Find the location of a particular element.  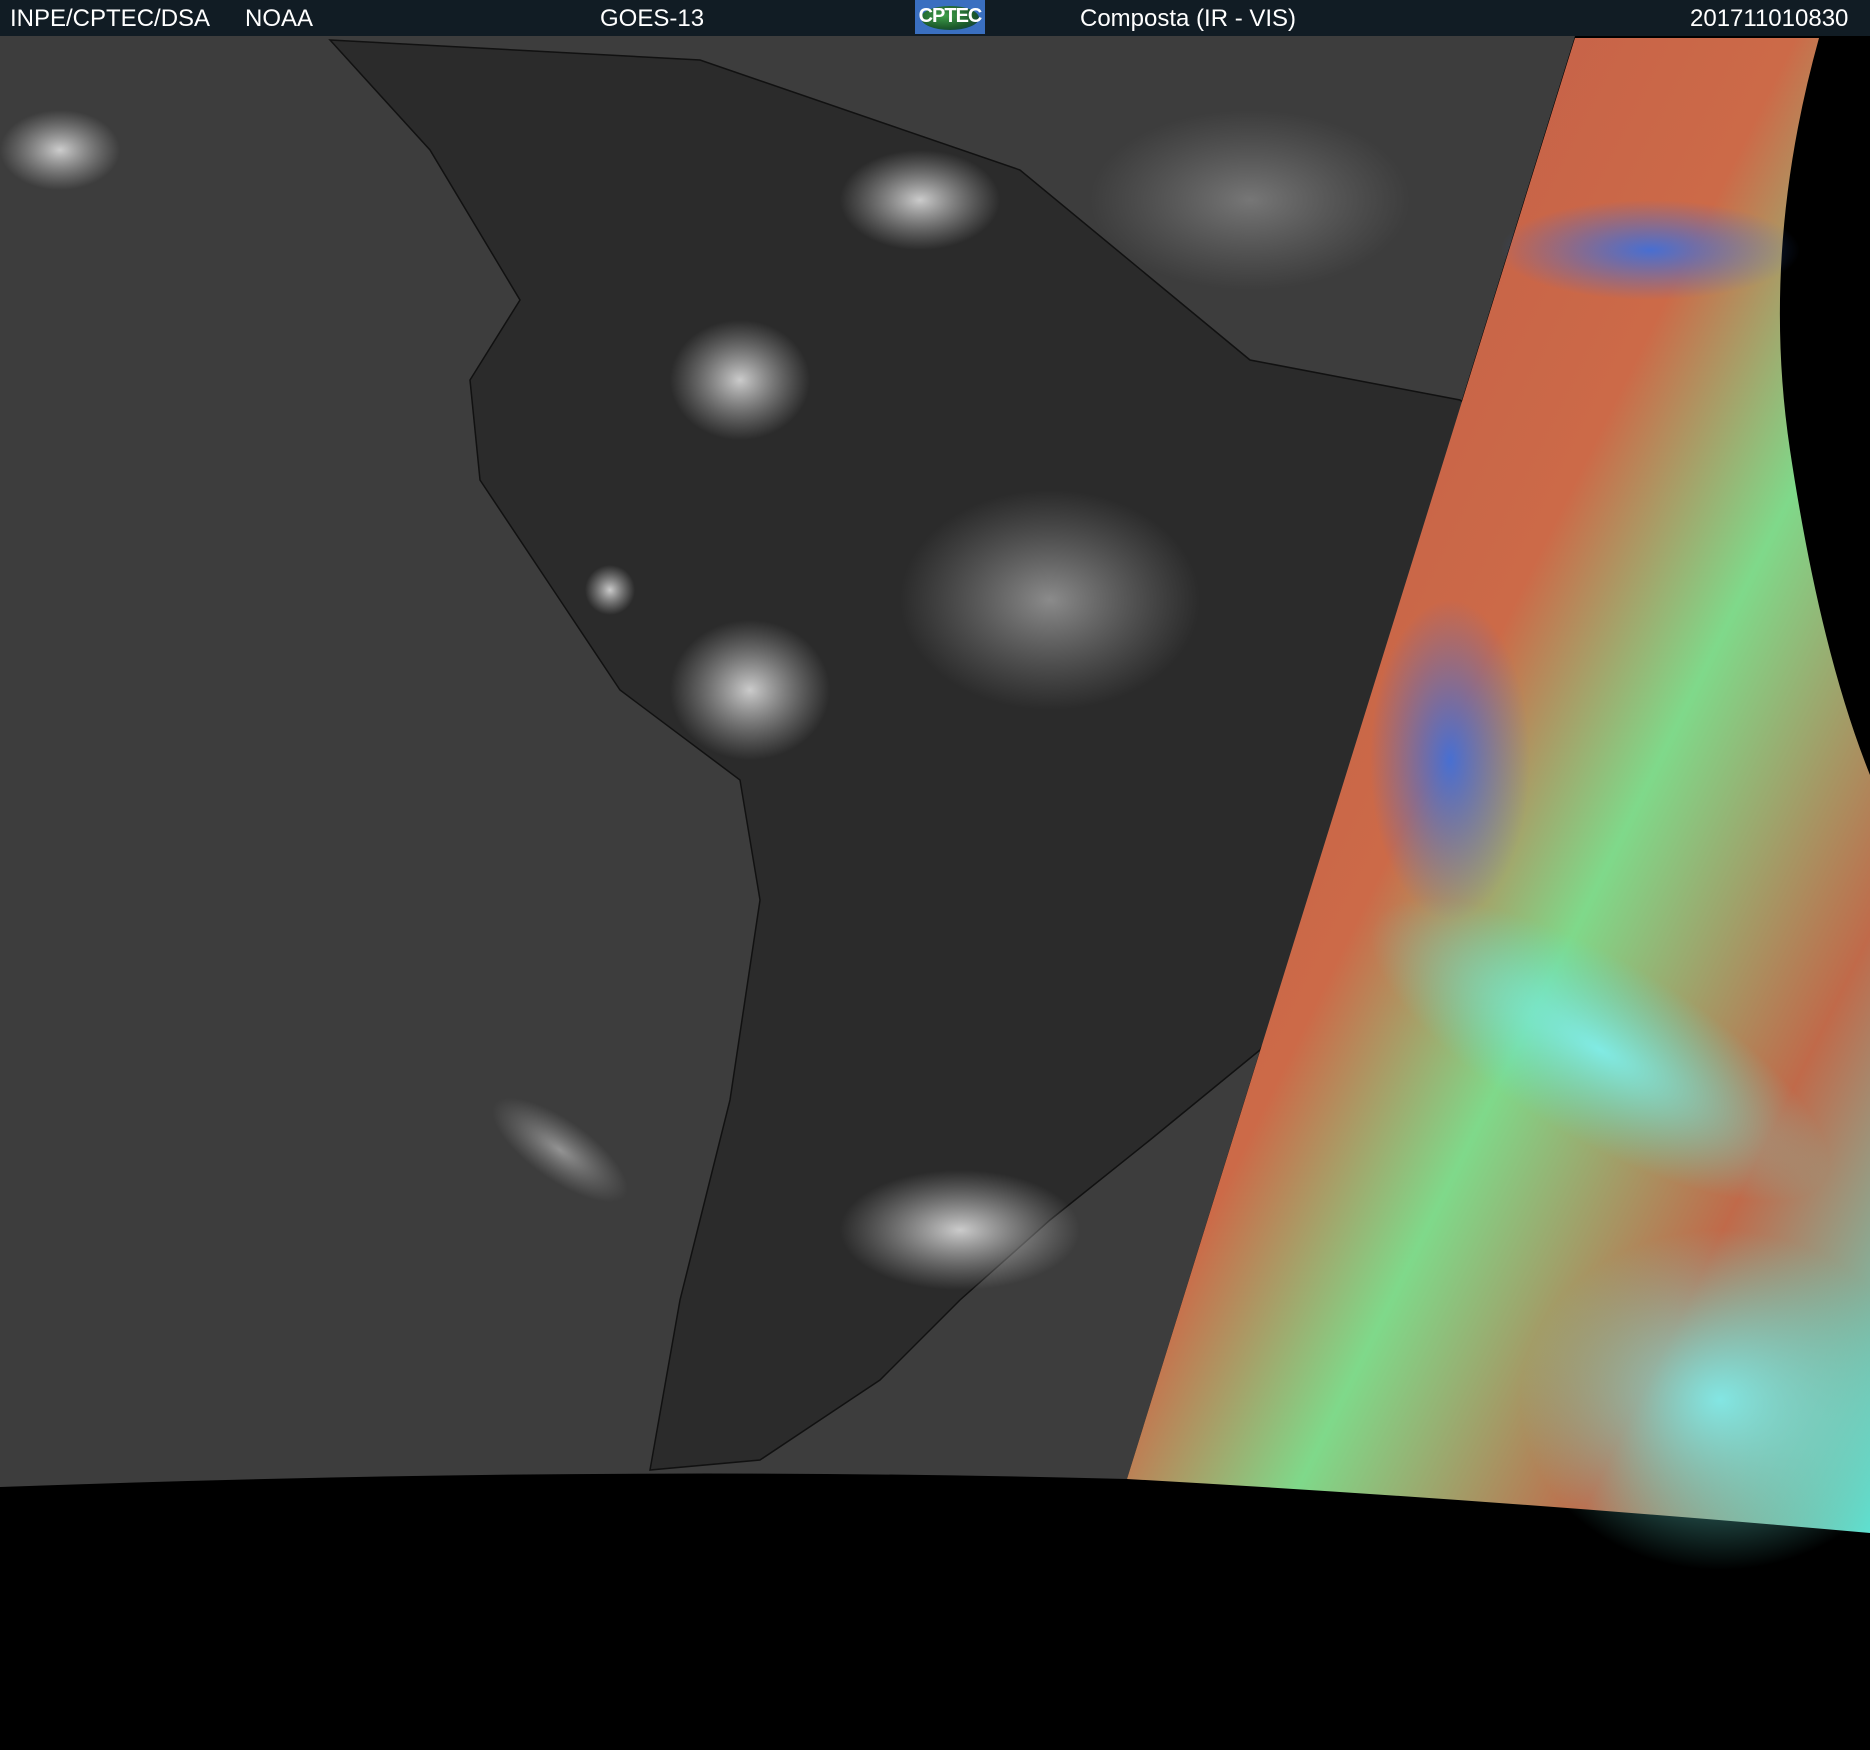

institution-label: INPE/CPTEC/DSA is located at coordinates (110, 18).